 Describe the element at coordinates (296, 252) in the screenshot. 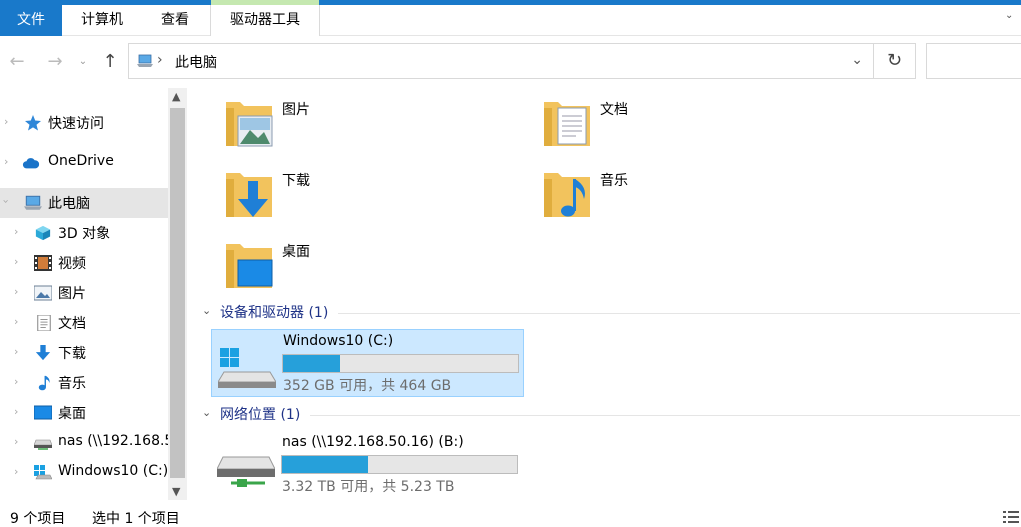

I see `folder-label: 桌面` at that location.